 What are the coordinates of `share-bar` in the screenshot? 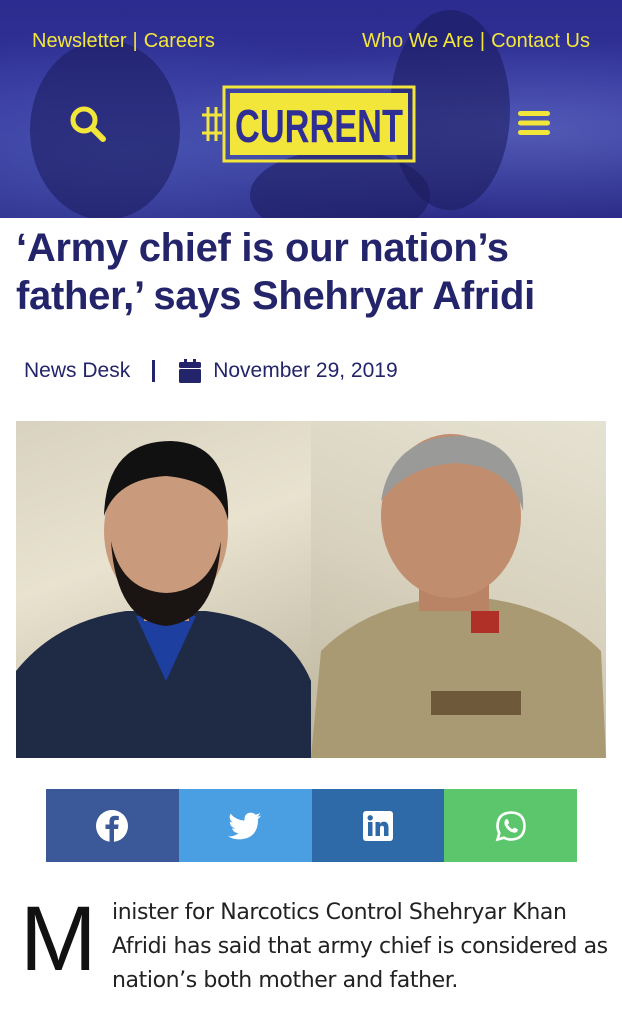 It's located at (311, 825).